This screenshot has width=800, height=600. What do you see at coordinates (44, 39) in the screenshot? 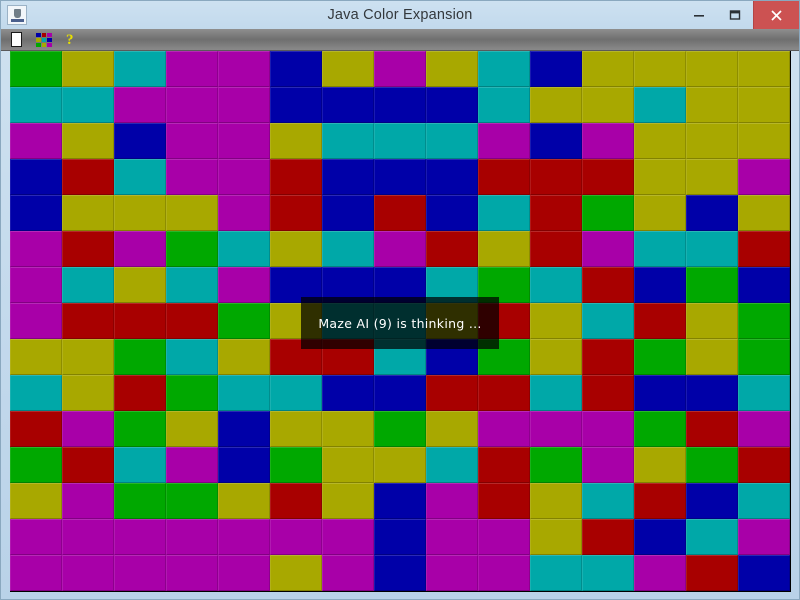
I see `color-palette-icon` at bounding box center [44, 39].